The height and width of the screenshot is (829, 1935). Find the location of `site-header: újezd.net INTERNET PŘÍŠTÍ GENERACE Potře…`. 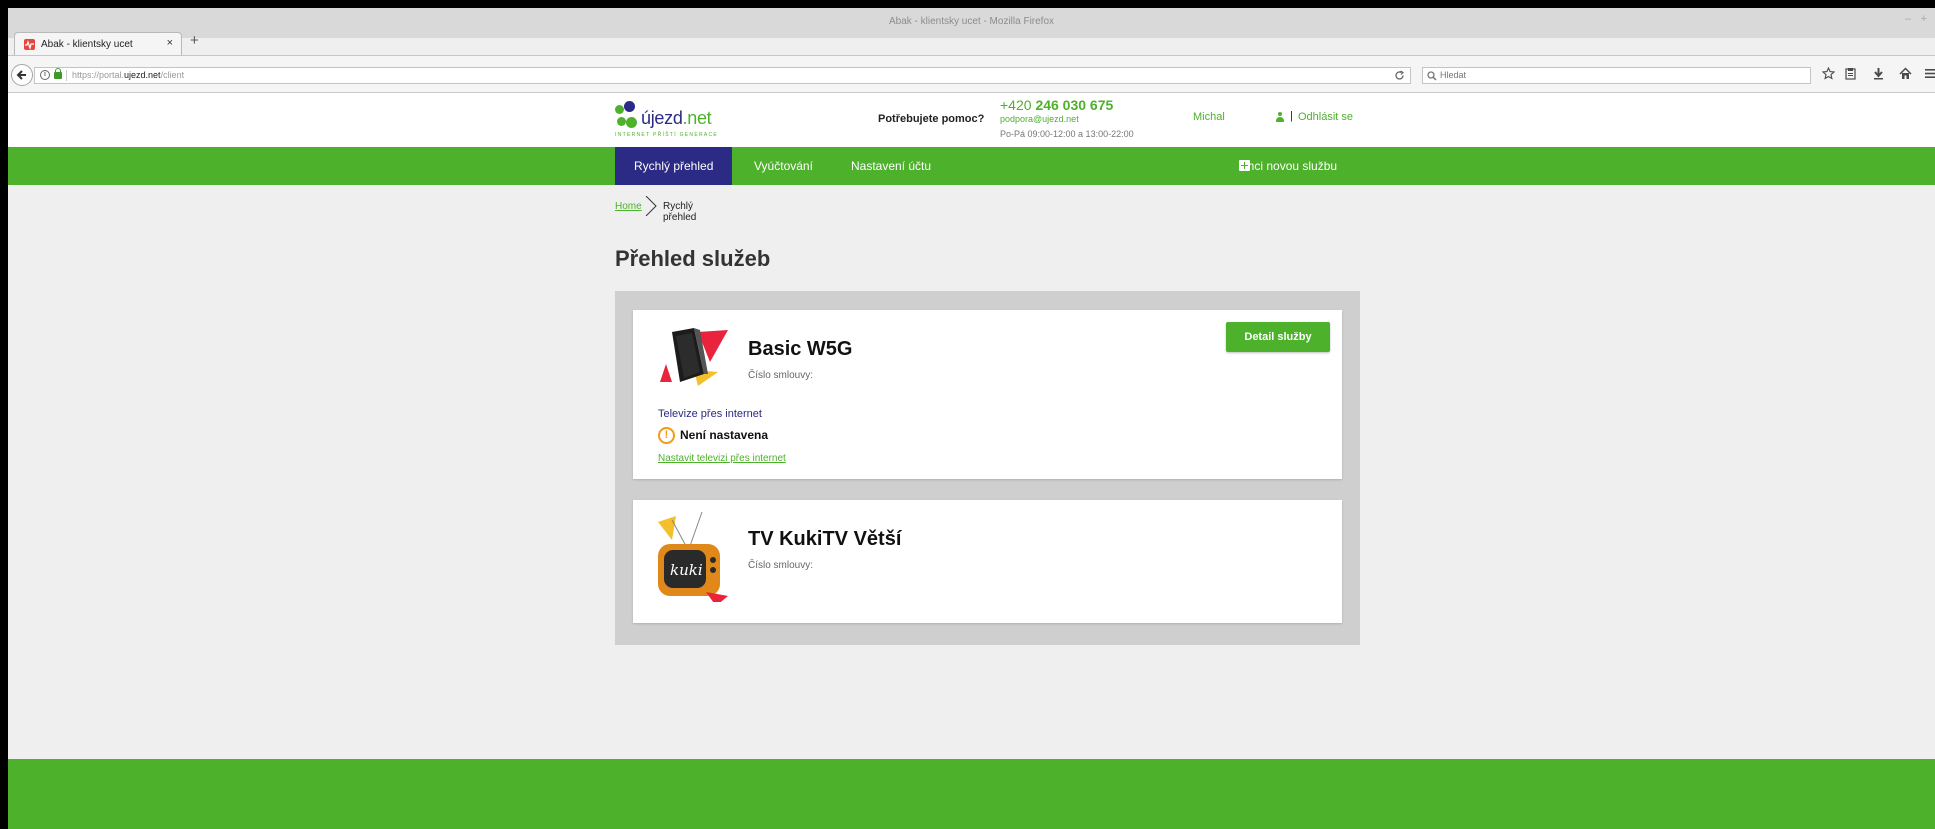

site-header: újezd.net INTERNET PŘÍŠTÍ GENERACE Potře… is located at coordinates (971, 120).